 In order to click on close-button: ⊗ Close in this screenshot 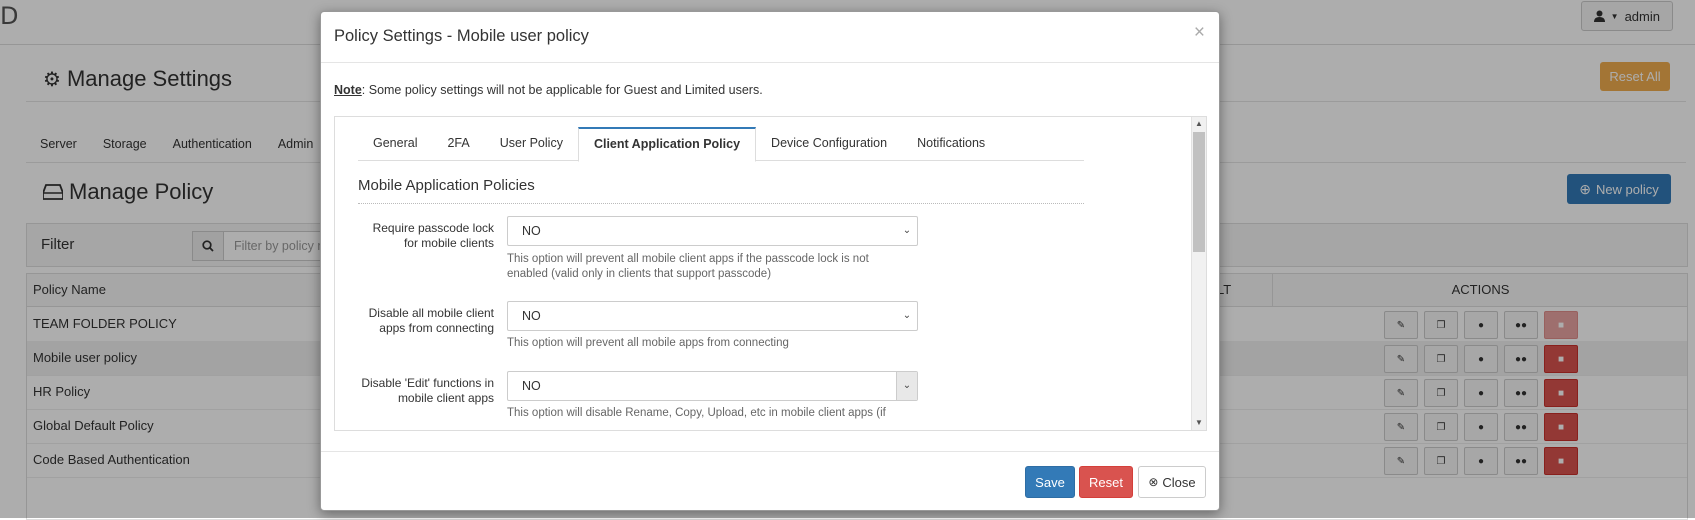, I will do `click(1172, 482)`.